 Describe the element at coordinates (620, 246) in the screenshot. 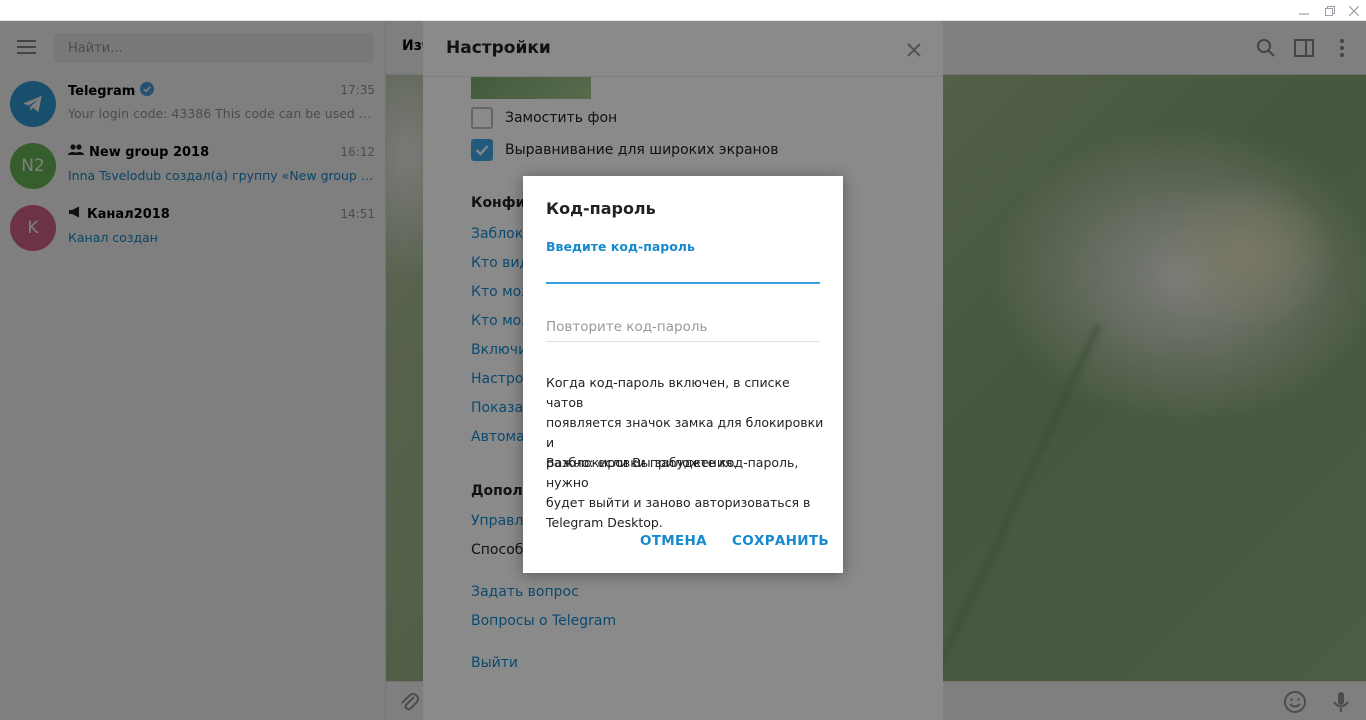

I see `passcode-field-label: Введите код-пароль` at that location.